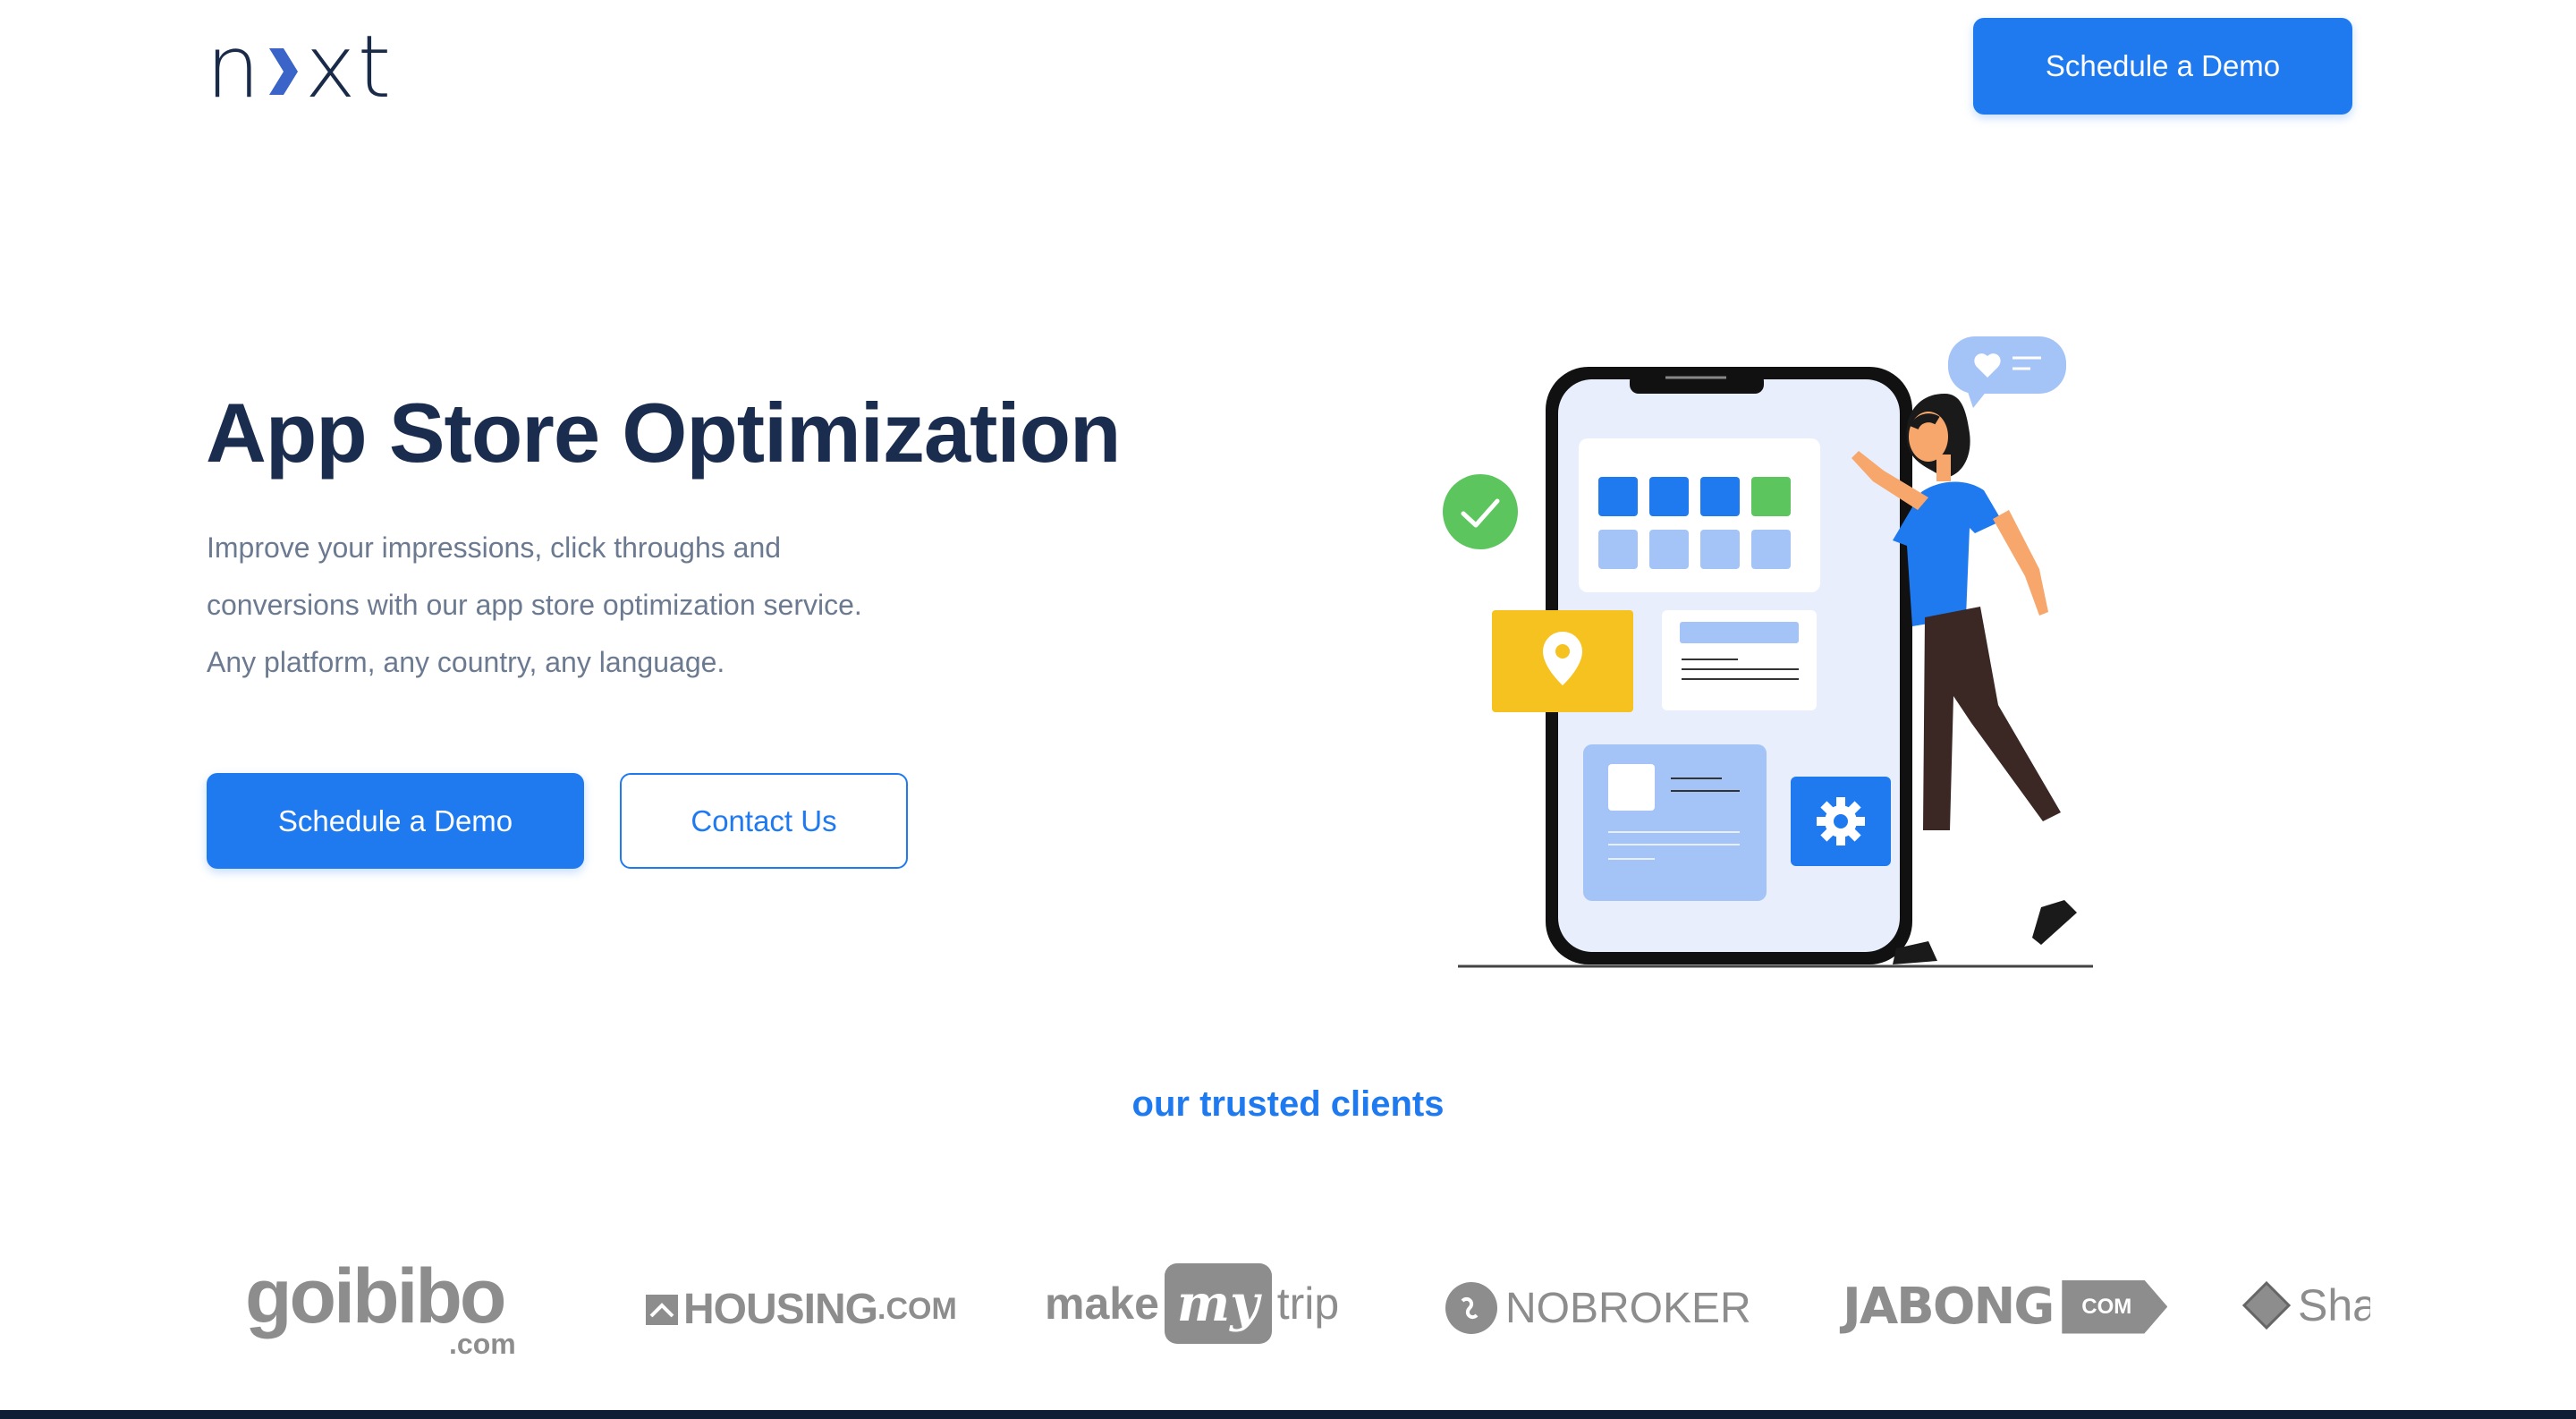 Image resolution: width=2576 pixels, height=1419 pixels. What do you see at coordinates (780, 1309) in the screenshot?
I see `housing-wordmark: HOUSING` at bounding box center [780, 1309].